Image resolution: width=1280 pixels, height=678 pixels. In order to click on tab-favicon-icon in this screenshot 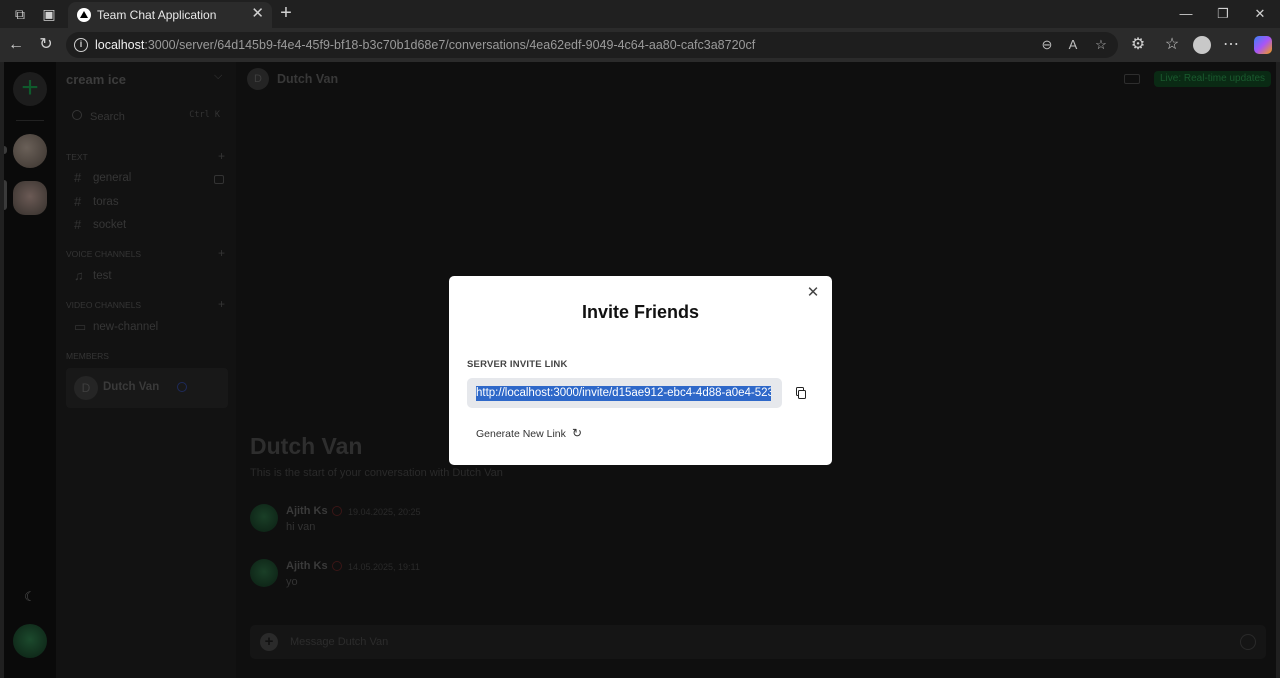, I will do `click(84, 15)`.